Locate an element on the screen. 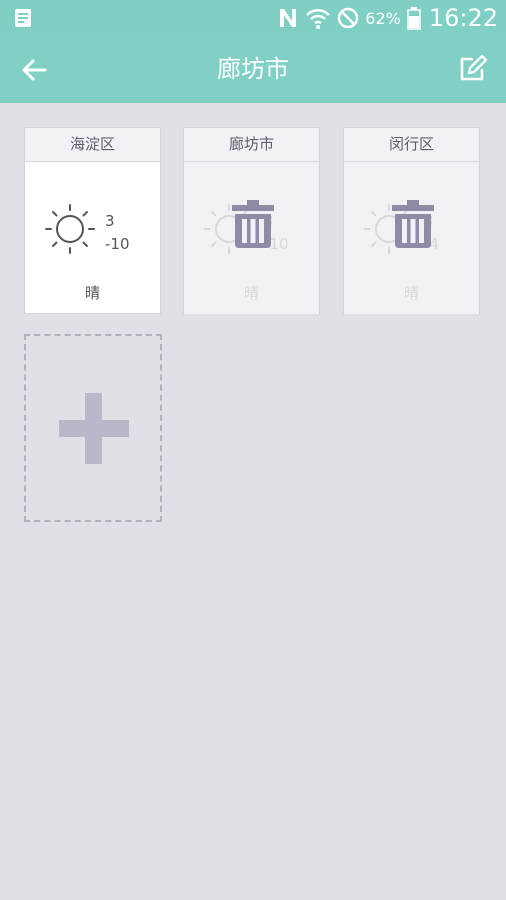 This screenshot has height=900, width=506. city-card-minhang: 闵行区 3 -4 晴 is located at coordinates (411, 220).